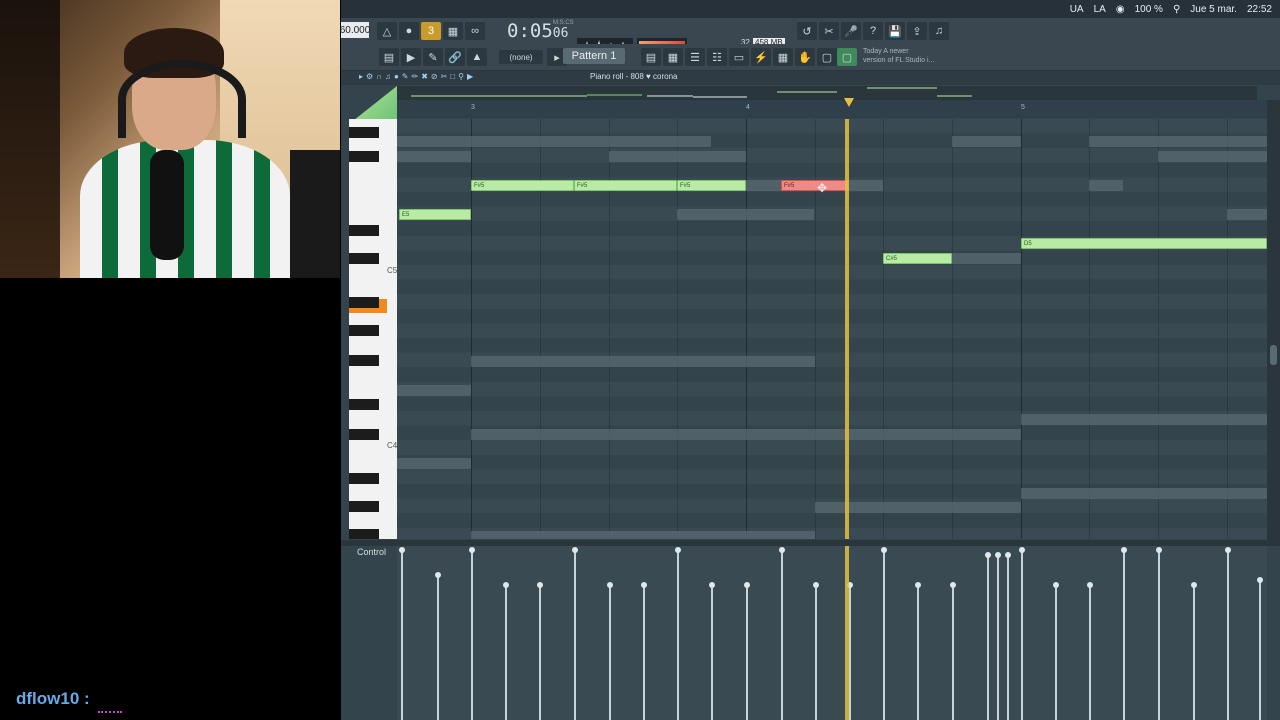 This screenshot has width=1280, height=720. What do you see at coordinates (651, 57) in the screenshot?
I see `playlist-icon: ▤` at bounding box center [651, 57].